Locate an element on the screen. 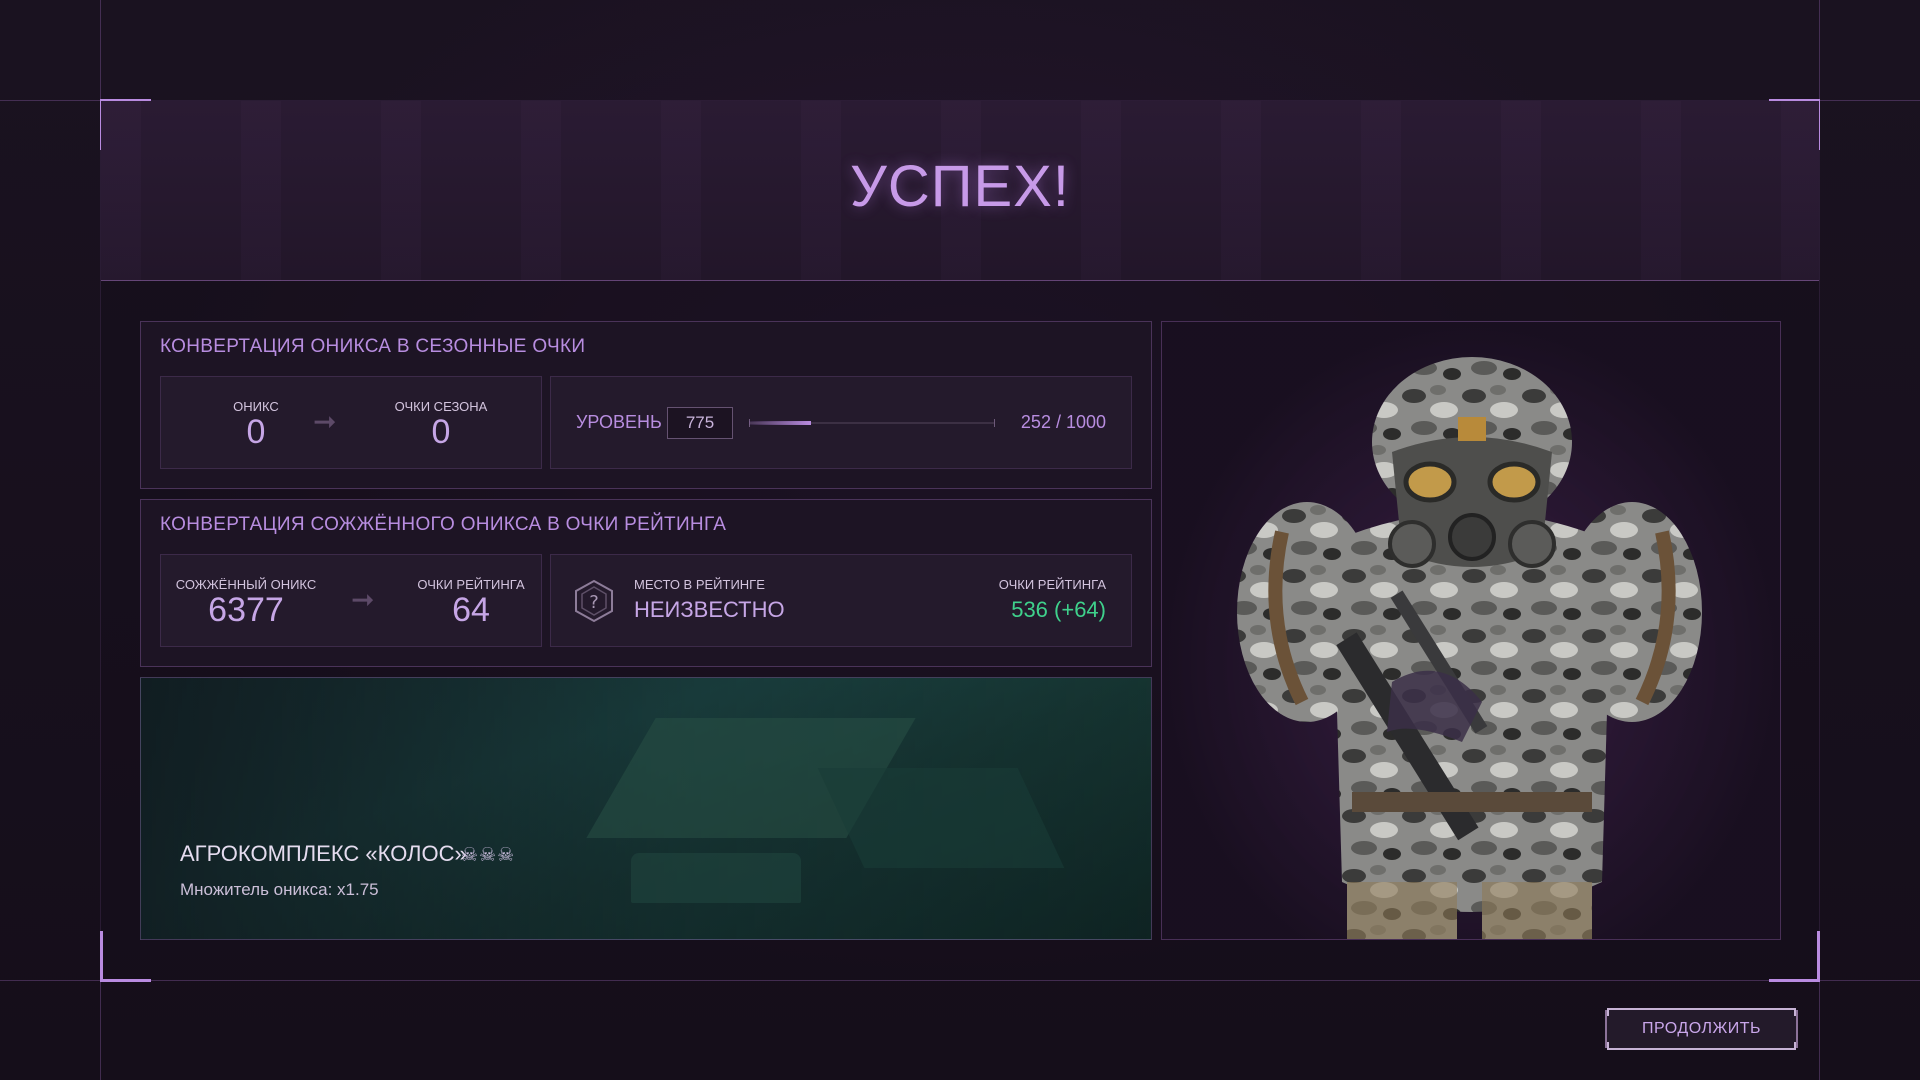 This screenshot has height=1080, width=1920. level-label: УРОВЕНЬ is located at coordinates (619, 422).